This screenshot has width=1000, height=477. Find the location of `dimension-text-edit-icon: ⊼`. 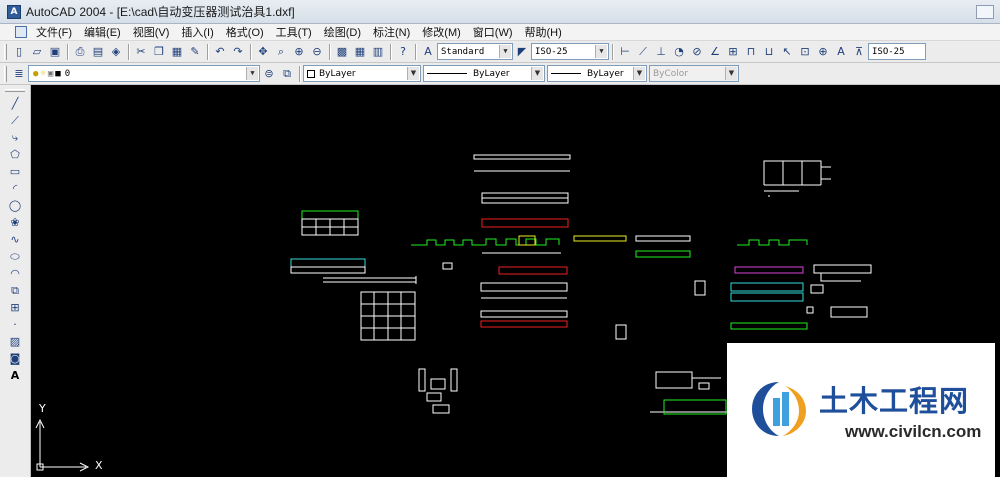

dimension-text-edit-icon: ⊼ is located at coordinates (859, 52).